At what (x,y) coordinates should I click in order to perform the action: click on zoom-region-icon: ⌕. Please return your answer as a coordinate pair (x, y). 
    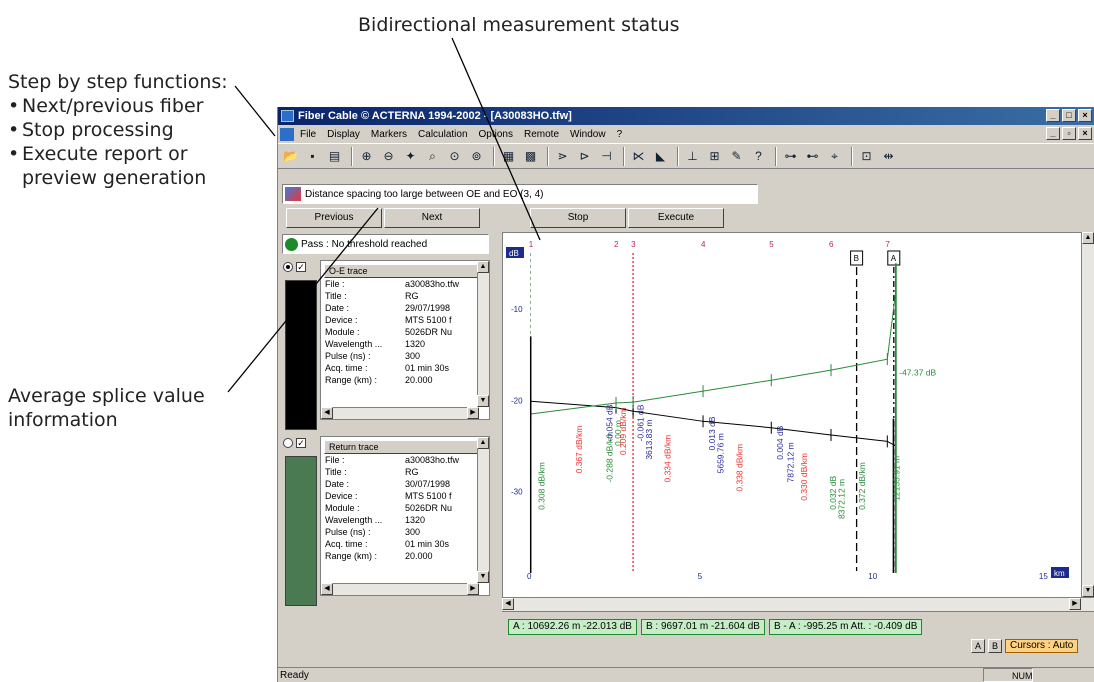
    Looking at the image, I should click on (432, 156).